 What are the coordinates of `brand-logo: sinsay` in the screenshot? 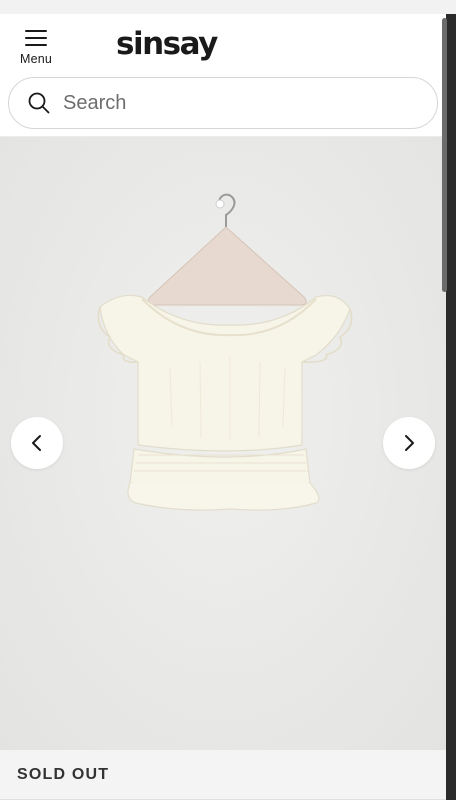 It's located at (167, 44).